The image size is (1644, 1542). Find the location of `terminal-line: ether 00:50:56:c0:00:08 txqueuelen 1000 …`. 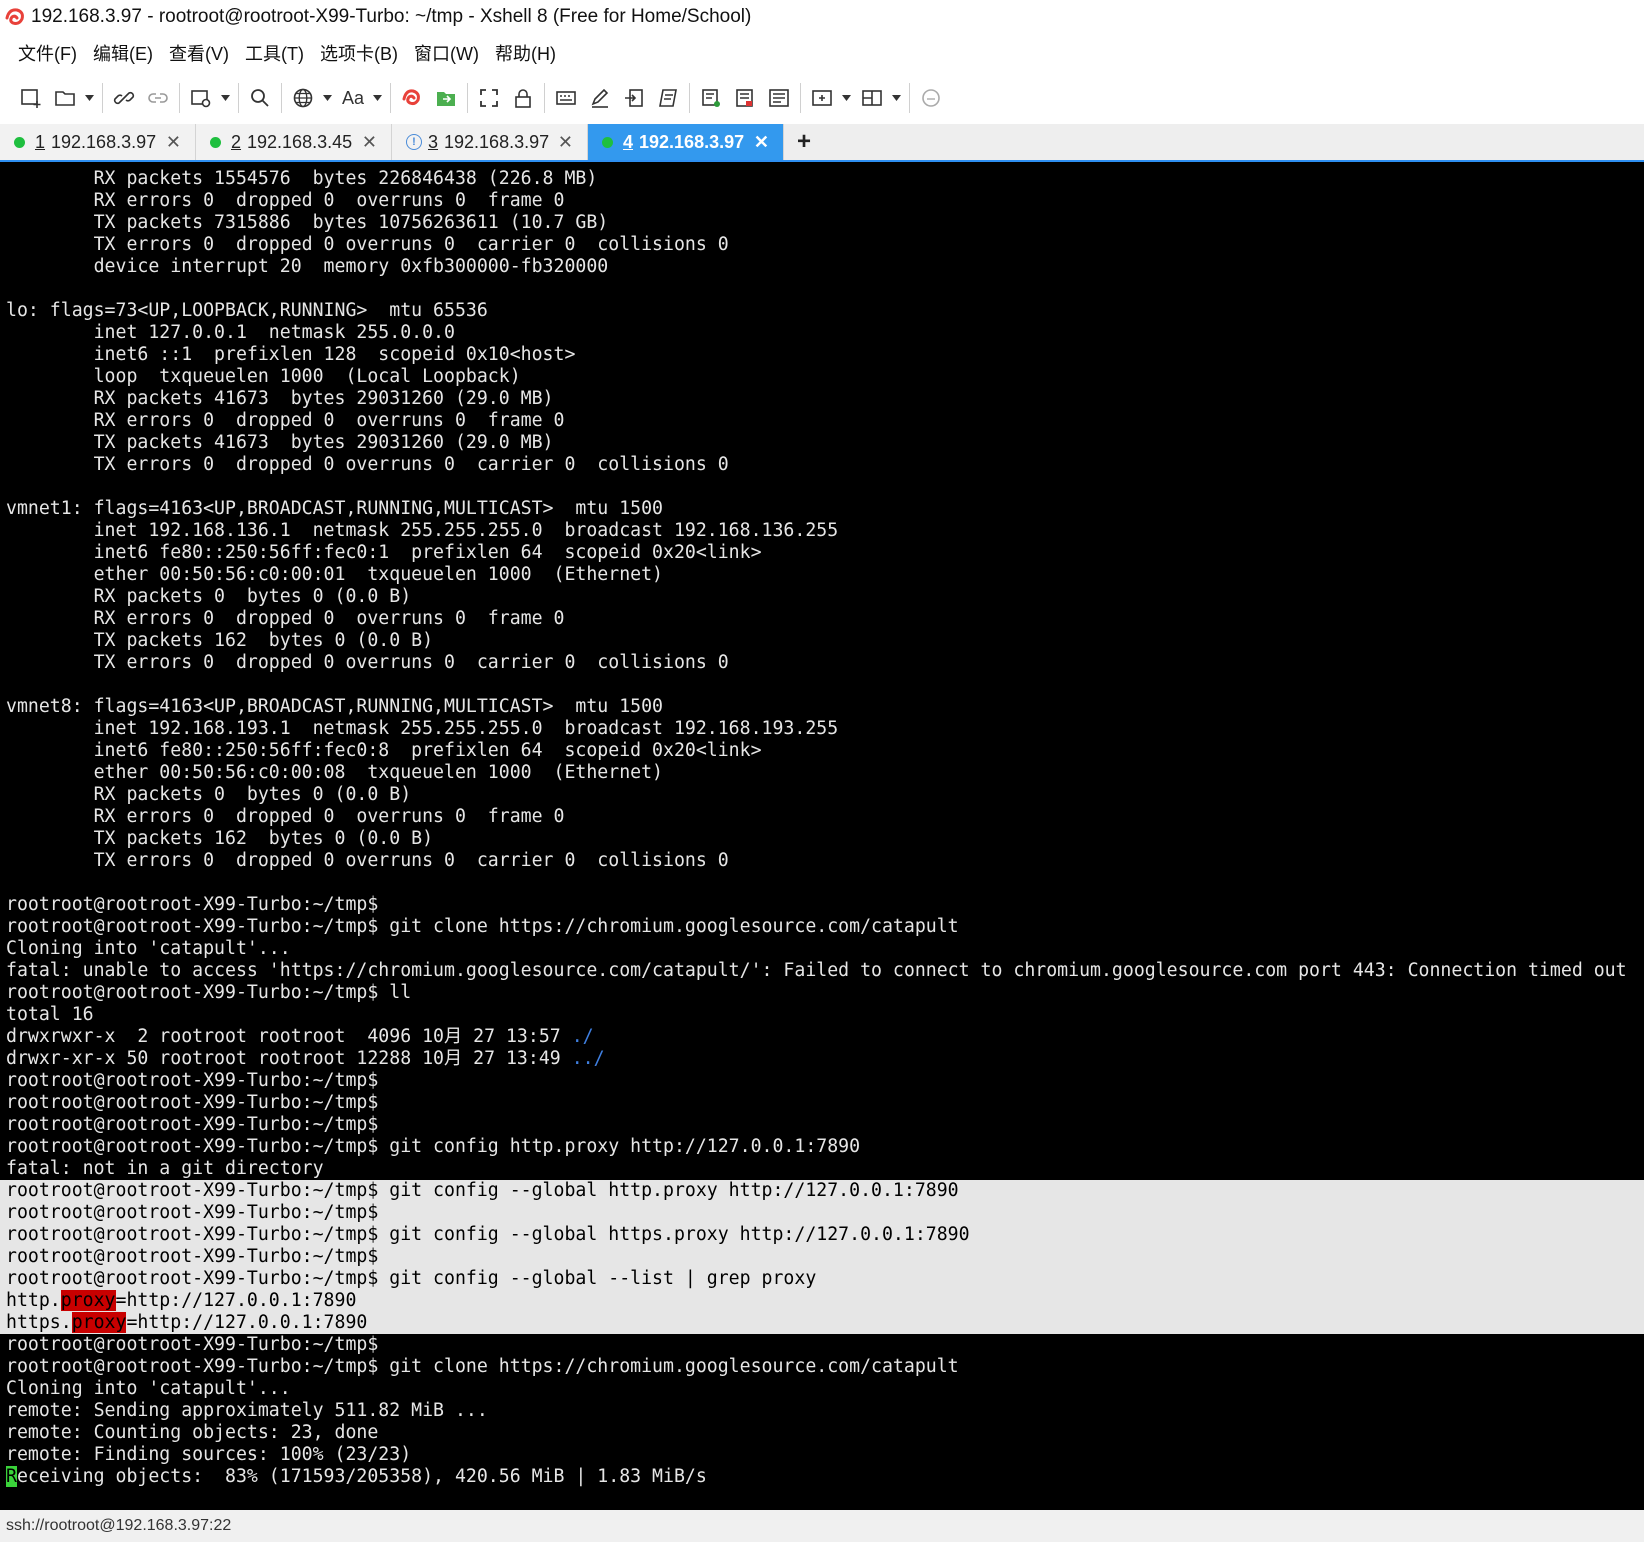

terminal-line: ether 00:50:56:c0:00:08 txqueuelen 1000 … is located at coordinates (334, 772).